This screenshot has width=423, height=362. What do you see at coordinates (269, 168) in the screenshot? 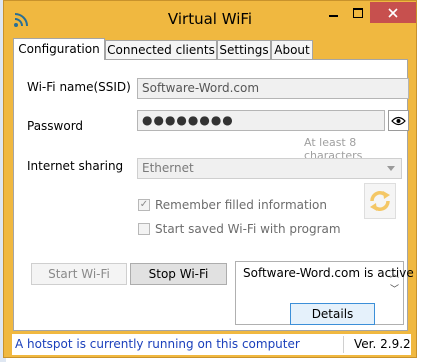
I see `internet-sharing-select: Ethernet` at bounding box center [269, 168].